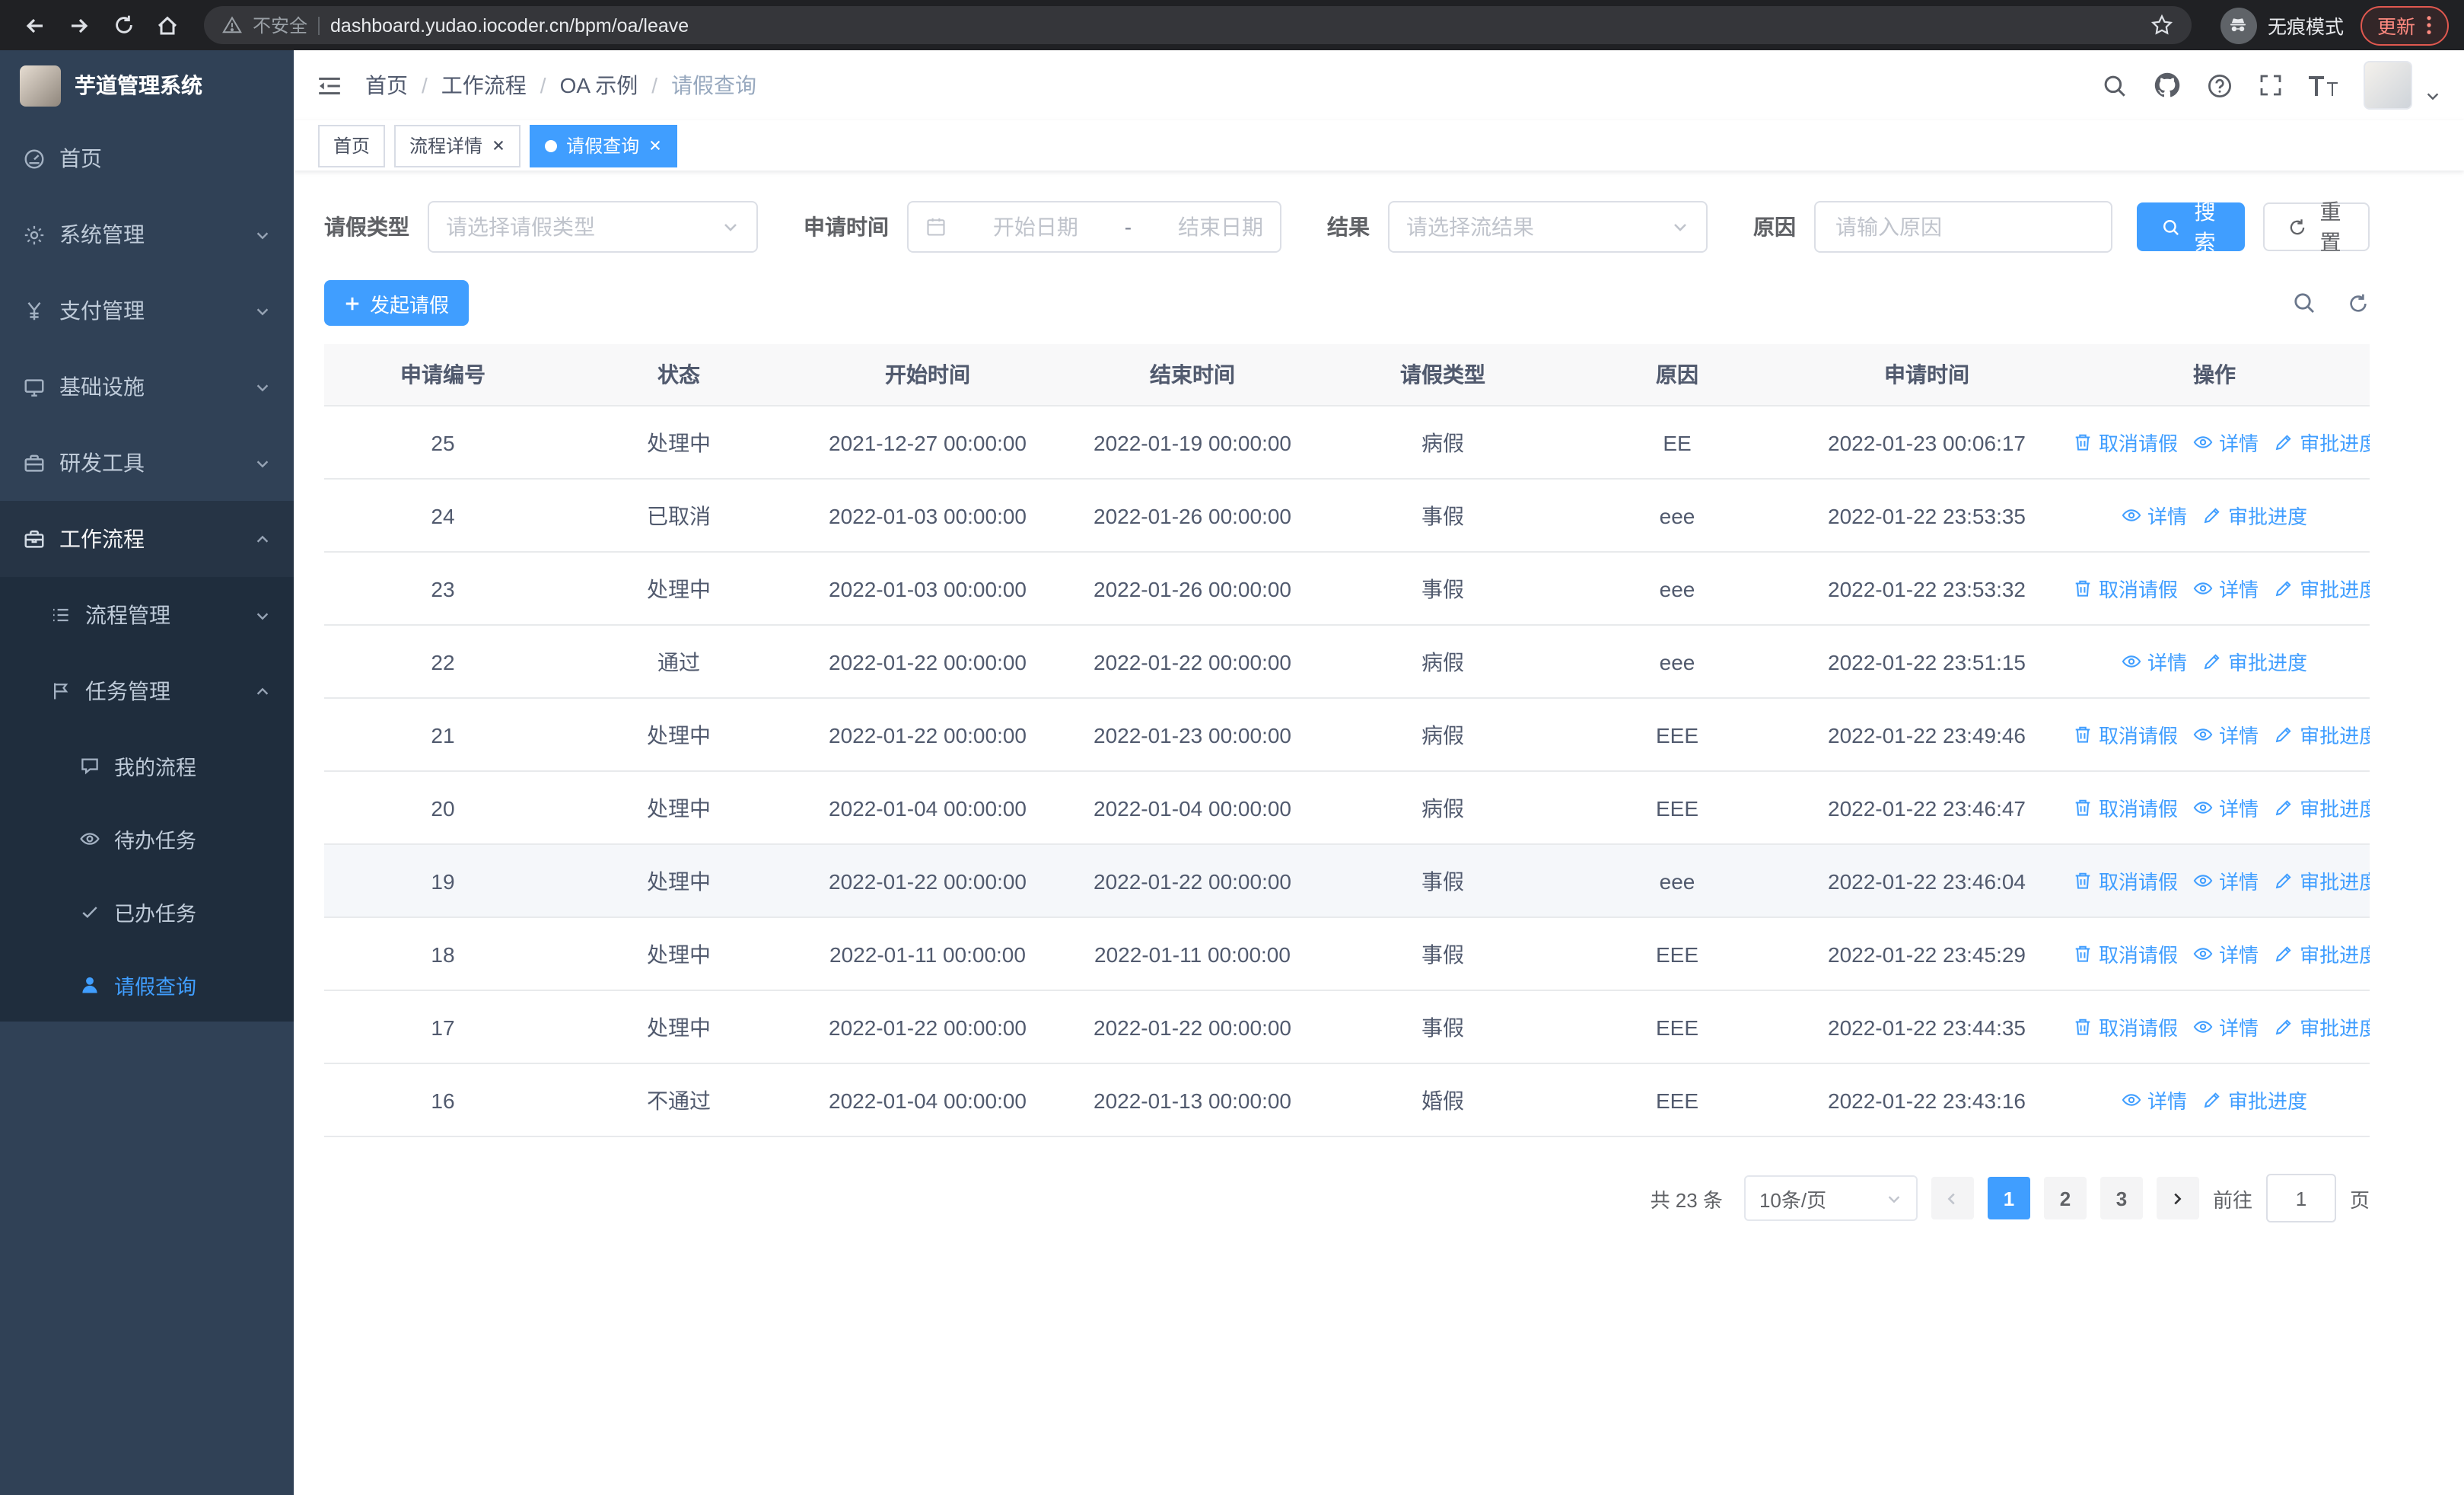 The height and width of the screenshot is (1495, 2464). Describe the element at coordinates (147, 539) in the screenshot. I see `sidebar-item-workflow: 工作流程` at that location.